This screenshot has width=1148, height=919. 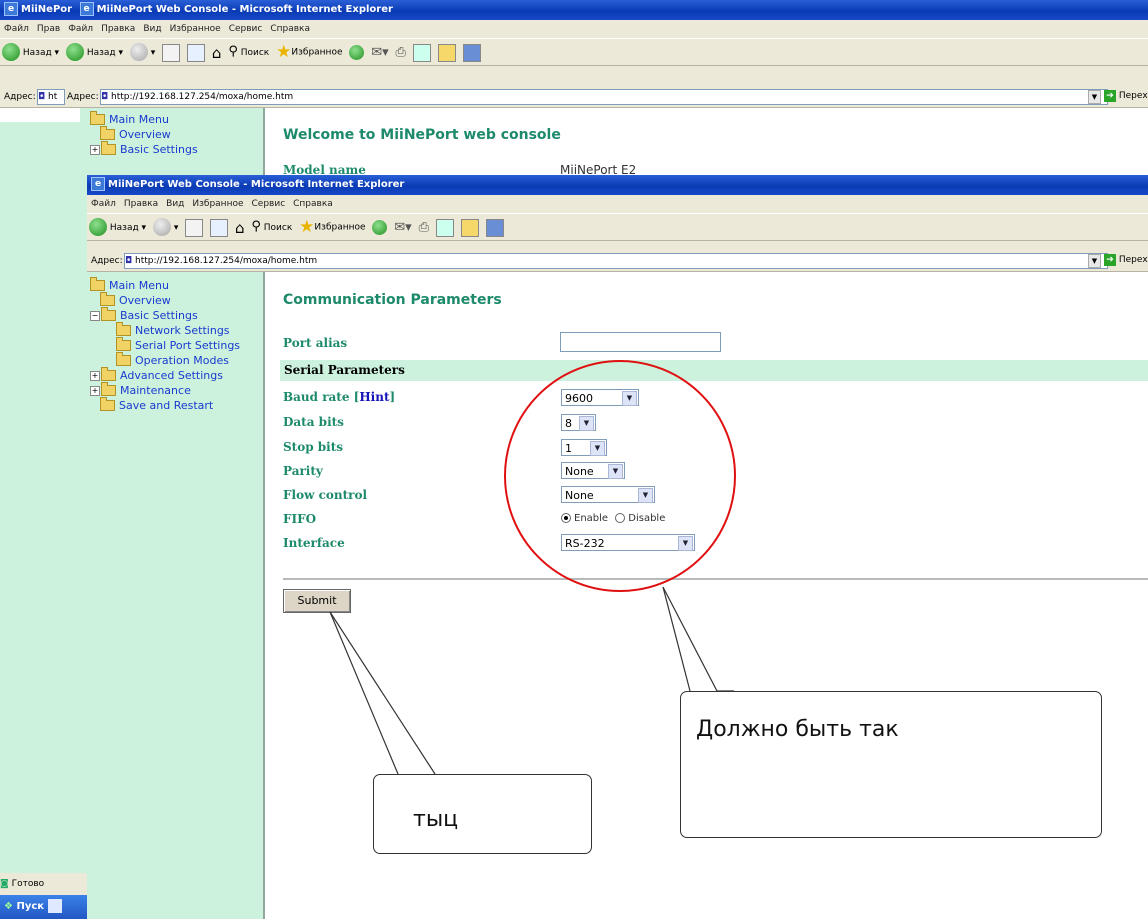 What do you see at coordinates (584, 518) in the screenshot?
I see `fifo-enable-option: Enable` at bounding box center [584, 518].